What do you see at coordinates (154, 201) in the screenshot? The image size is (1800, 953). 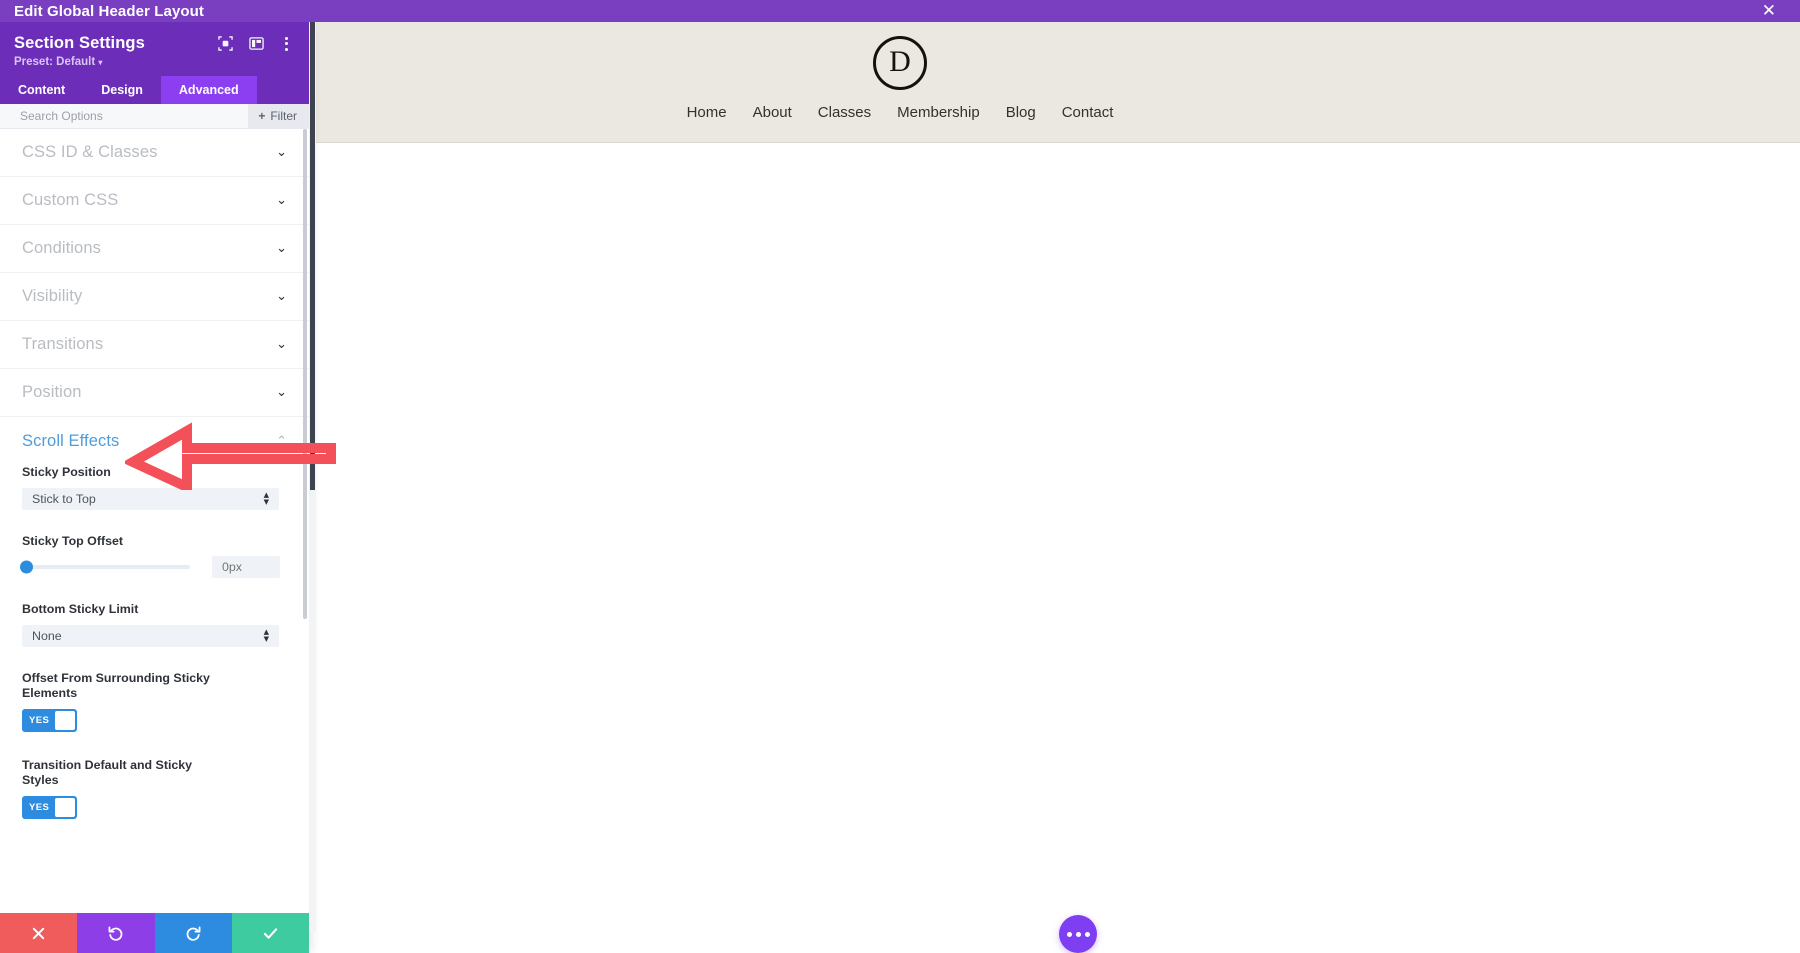 I see `accordion-custom-css: Custom CSS ⌄` at bounding box center [154, 201].